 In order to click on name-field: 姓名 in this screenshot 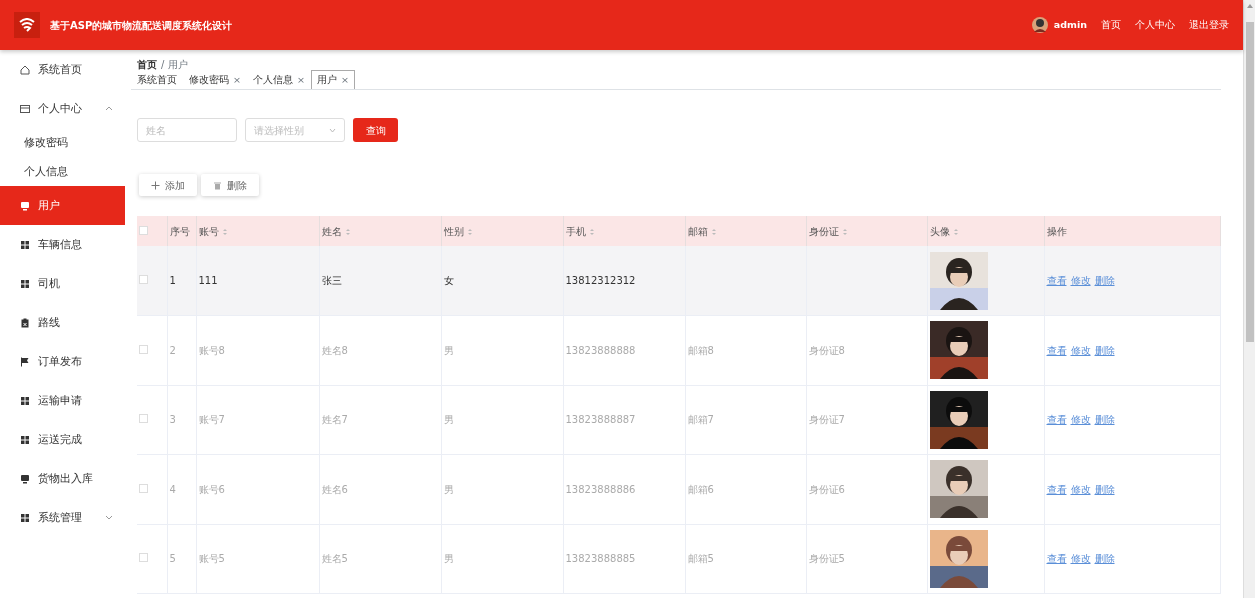, I will do `click(187, 130)`.